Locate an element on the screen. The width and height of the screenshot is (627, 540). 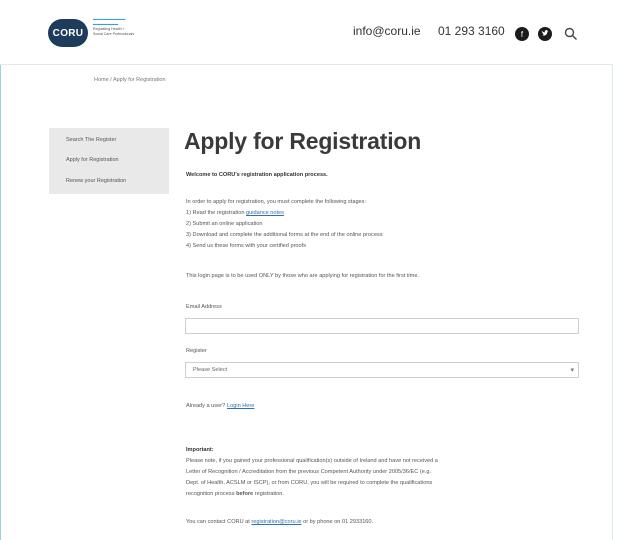
already-user-text: Already a user? is located at coordinates (206, 406).